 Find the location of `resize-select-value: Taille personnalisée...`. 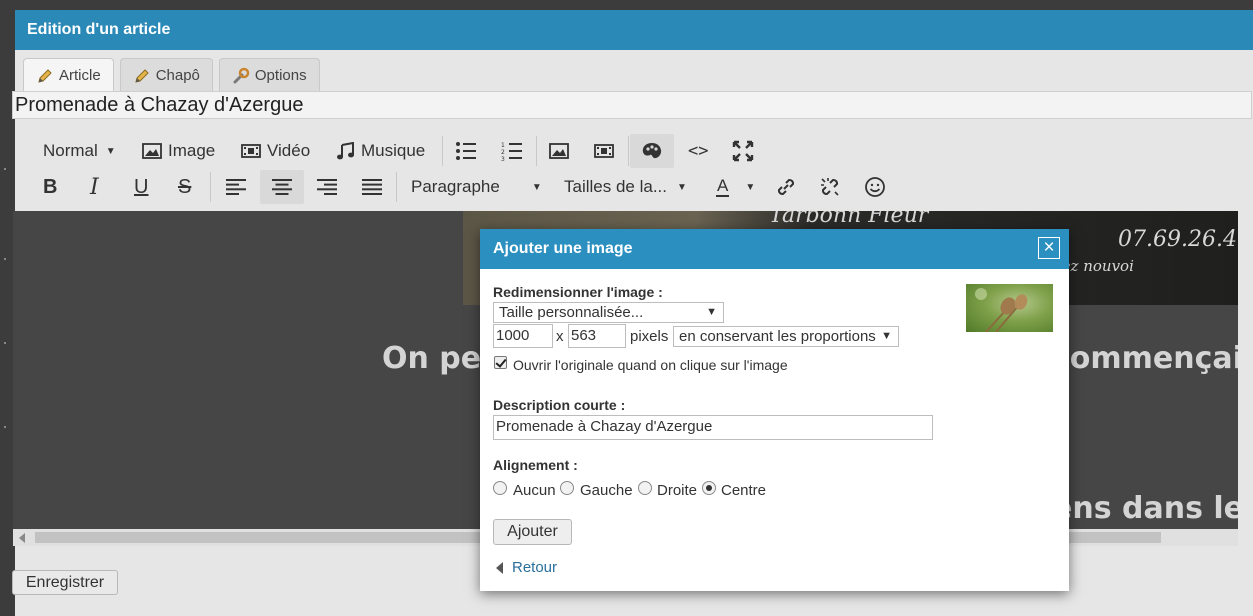

resize-select-value: Taille personnalisée... is located at coordinates (571, 312).